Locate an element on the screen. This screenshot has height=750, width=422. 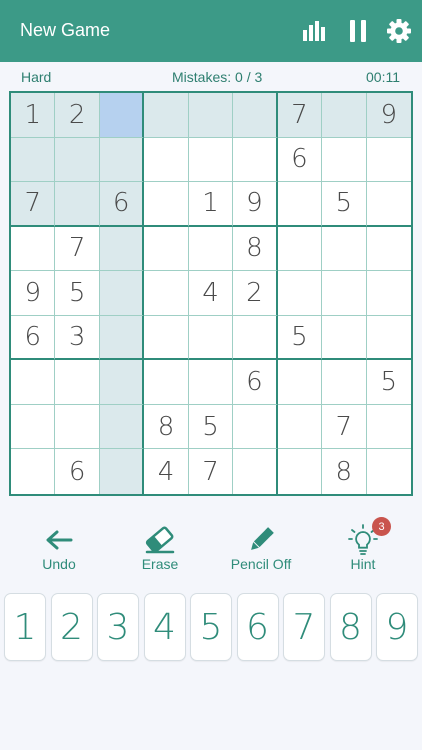
sudoku-cell: 3 is located at coordinates (77, 338).